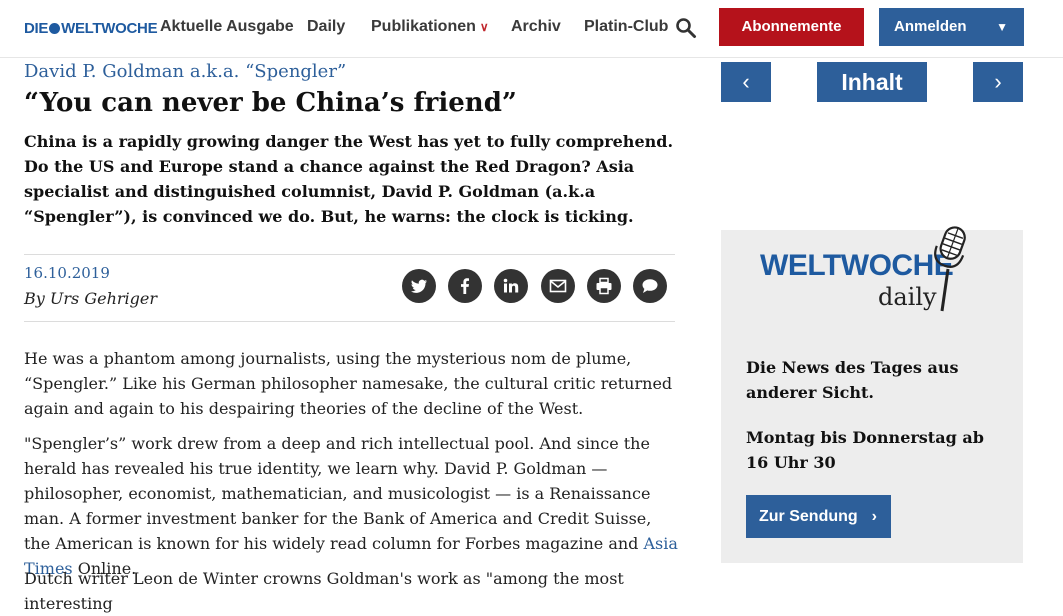 The height and width of the screenshot is (616, 1063). I want to click on next-button: ›, so click(998, 82).